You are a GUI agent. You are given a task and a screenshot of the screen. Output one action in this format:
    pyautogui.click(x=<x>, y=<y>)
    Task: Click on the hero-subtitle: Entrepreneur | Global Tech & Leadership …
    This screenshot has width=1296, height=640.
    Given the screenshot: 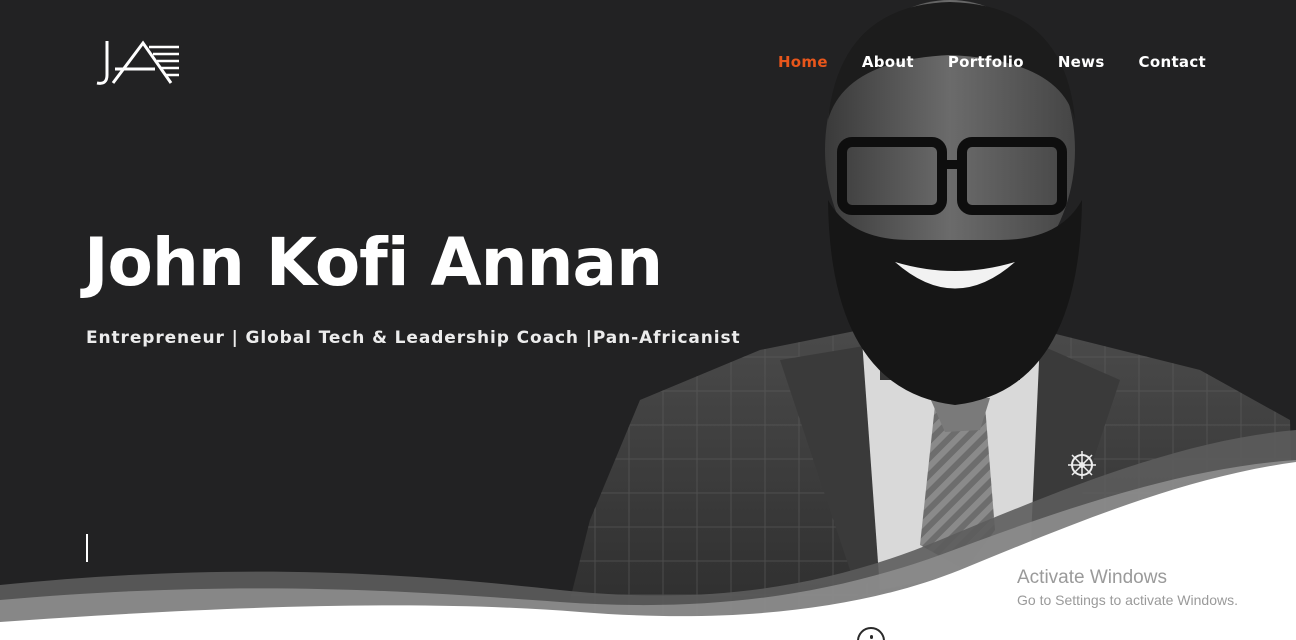 What is the action you would take?
    pyautogui.click(x=413, y=338)
    